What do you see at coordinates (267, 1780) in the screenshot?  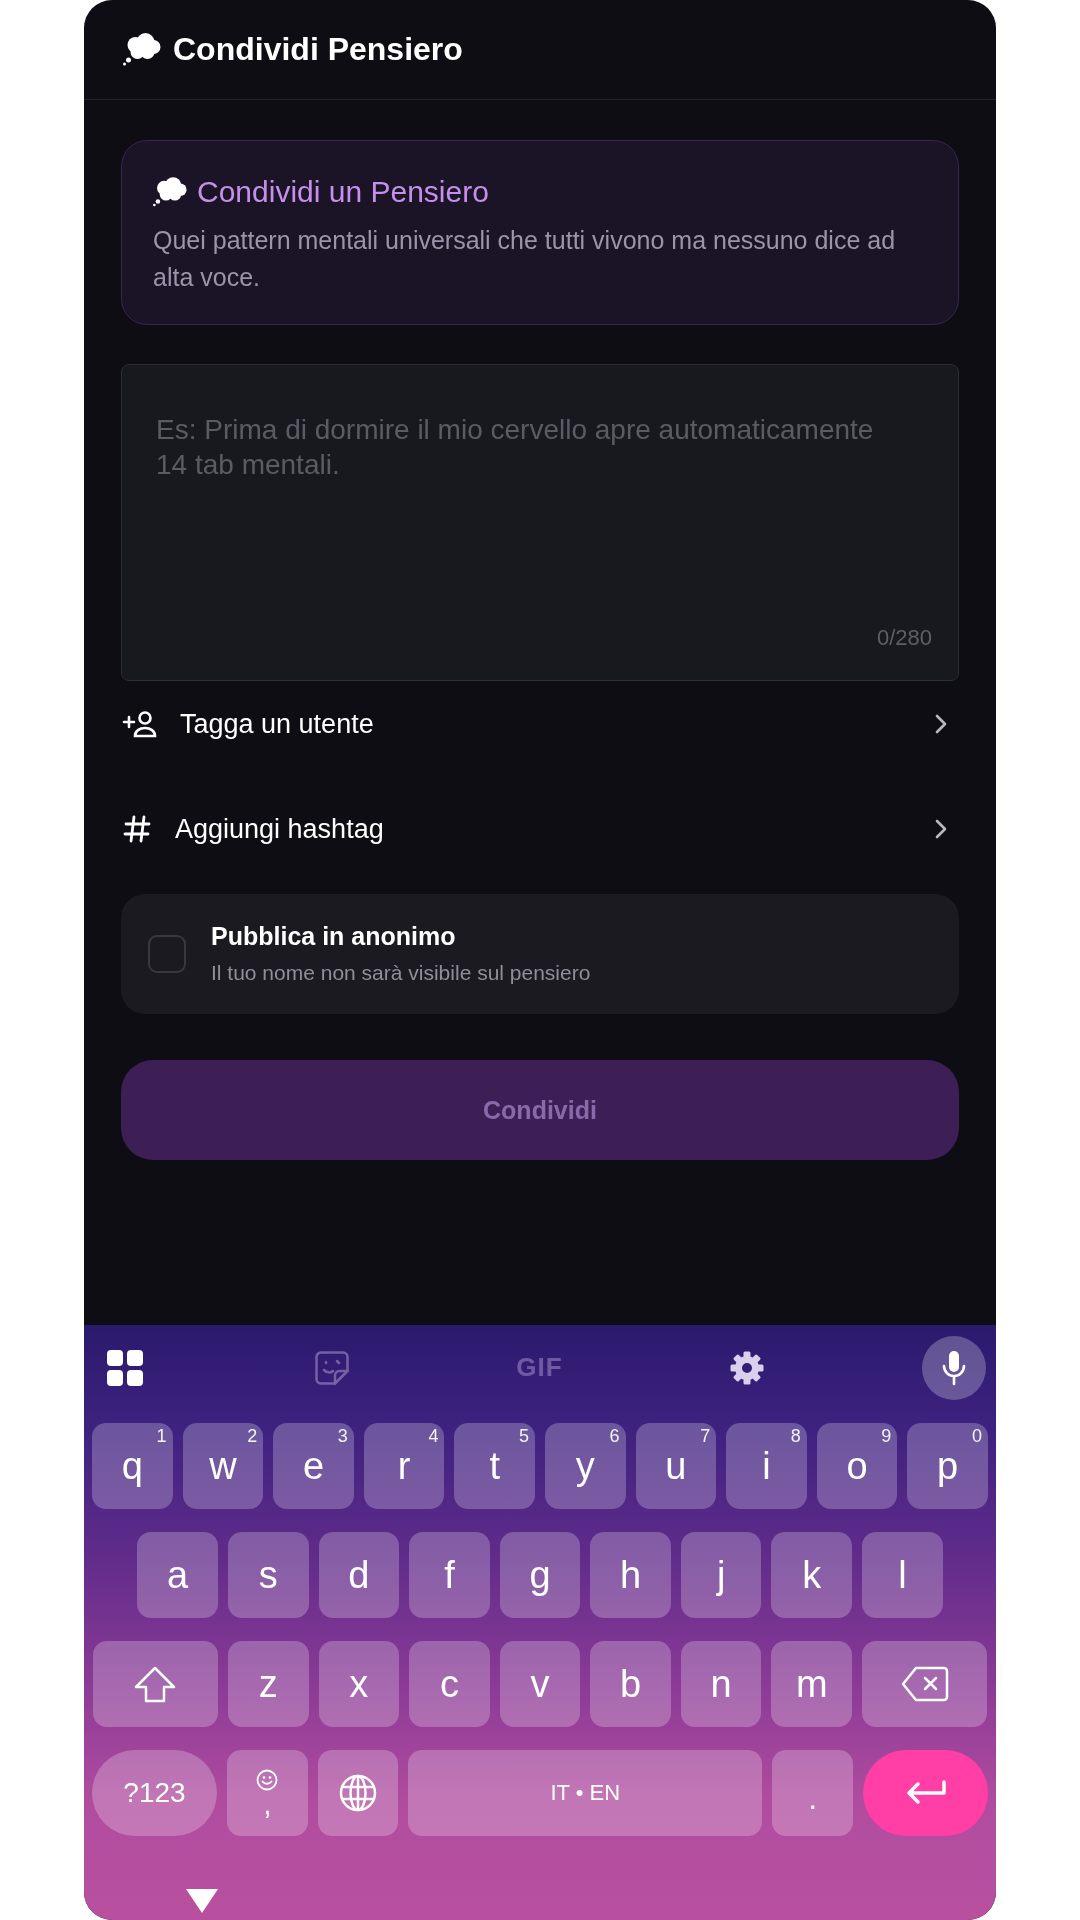 I see `smiley-icon` at bounding box center [267, 1780].